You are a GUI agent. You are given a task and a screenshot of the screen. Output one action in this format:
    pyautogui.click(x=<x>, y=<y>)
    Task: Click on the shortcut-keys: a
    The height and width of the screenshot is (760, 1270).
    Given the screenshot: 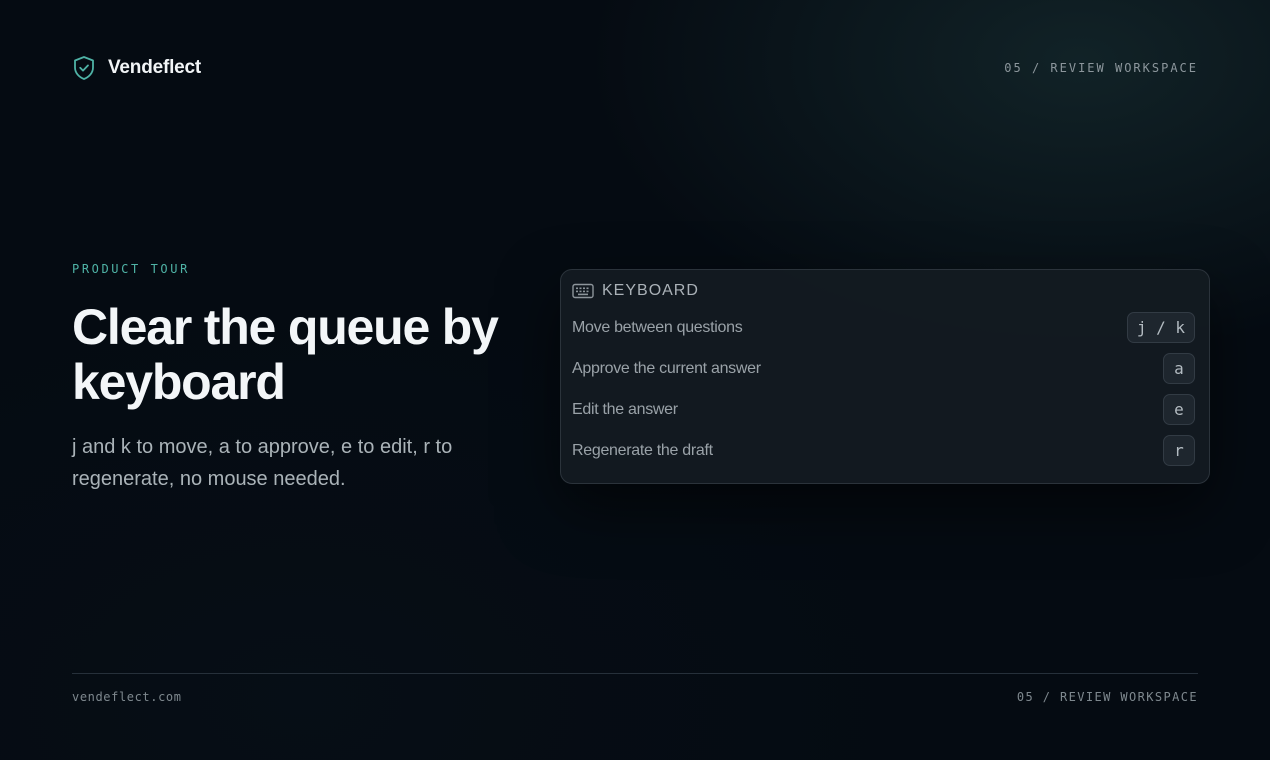 What is the action you would take?
    pyautogui.click(x=1179, y=368)
    